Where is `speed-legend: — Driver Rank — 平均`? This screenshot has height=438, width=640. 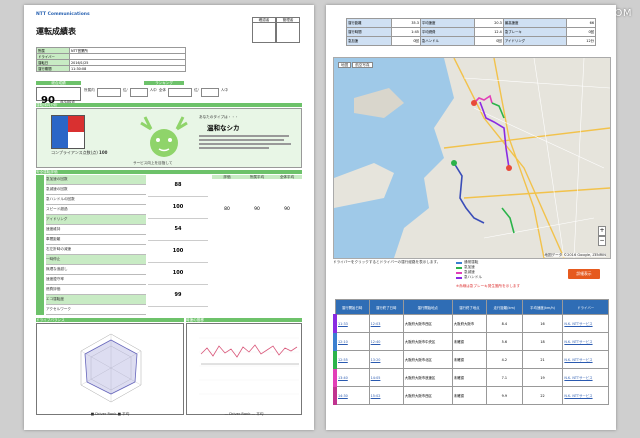 speed-legend: — Driver Rank — 平均 is located at coordinates (244, 414).